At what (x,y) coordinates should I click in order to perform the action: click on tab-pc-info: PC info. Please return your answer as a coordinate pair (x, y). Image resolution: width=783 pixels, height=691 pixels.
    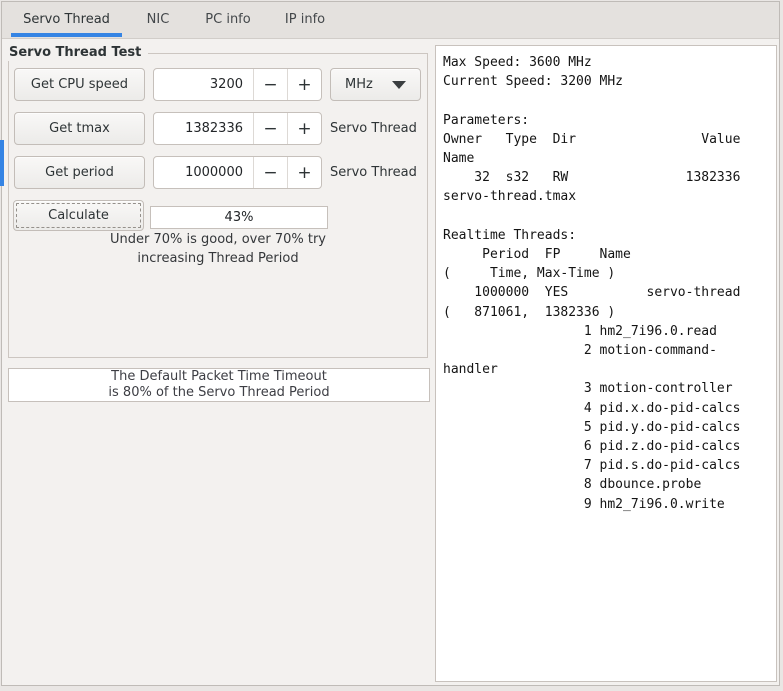
    Looking at the image, I should click on (228, 19).